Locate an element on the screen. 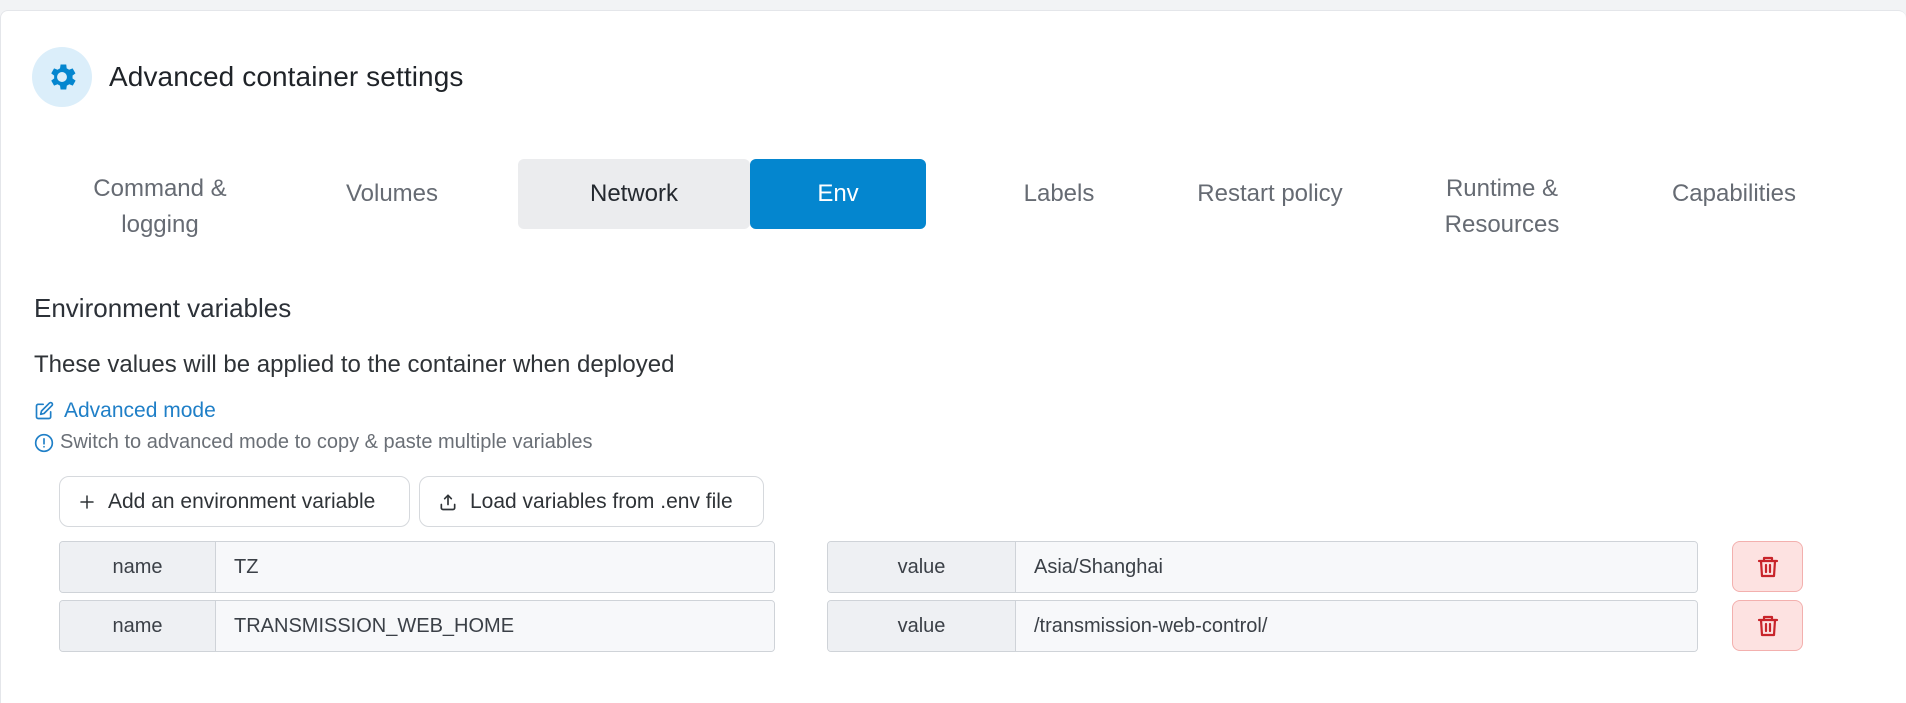 The height and width of the screenshot is (703, 1906). tab-env: Env is located at coordinates (838, 194).